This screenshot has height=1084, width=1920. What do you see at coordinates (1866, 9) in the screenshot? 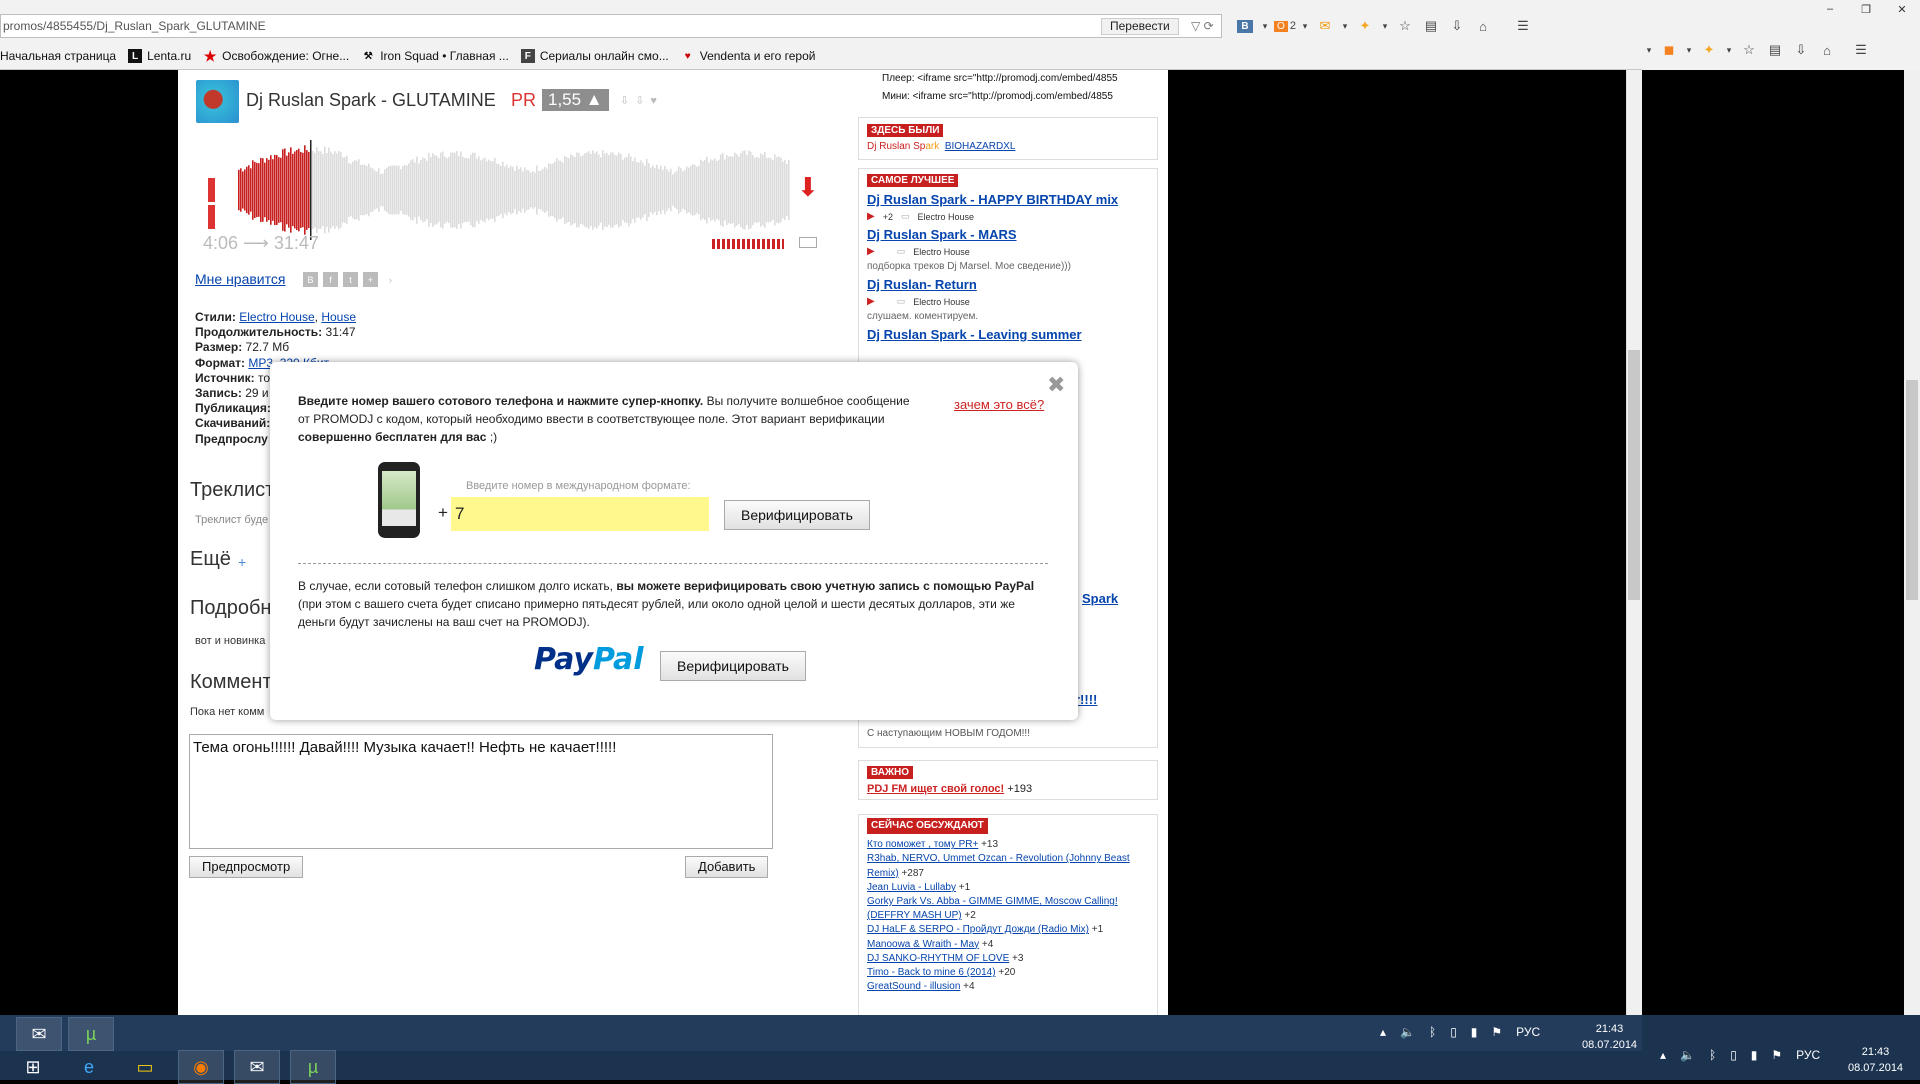
I see `restore-icon: ❐` at bounding box center [1866, 9].